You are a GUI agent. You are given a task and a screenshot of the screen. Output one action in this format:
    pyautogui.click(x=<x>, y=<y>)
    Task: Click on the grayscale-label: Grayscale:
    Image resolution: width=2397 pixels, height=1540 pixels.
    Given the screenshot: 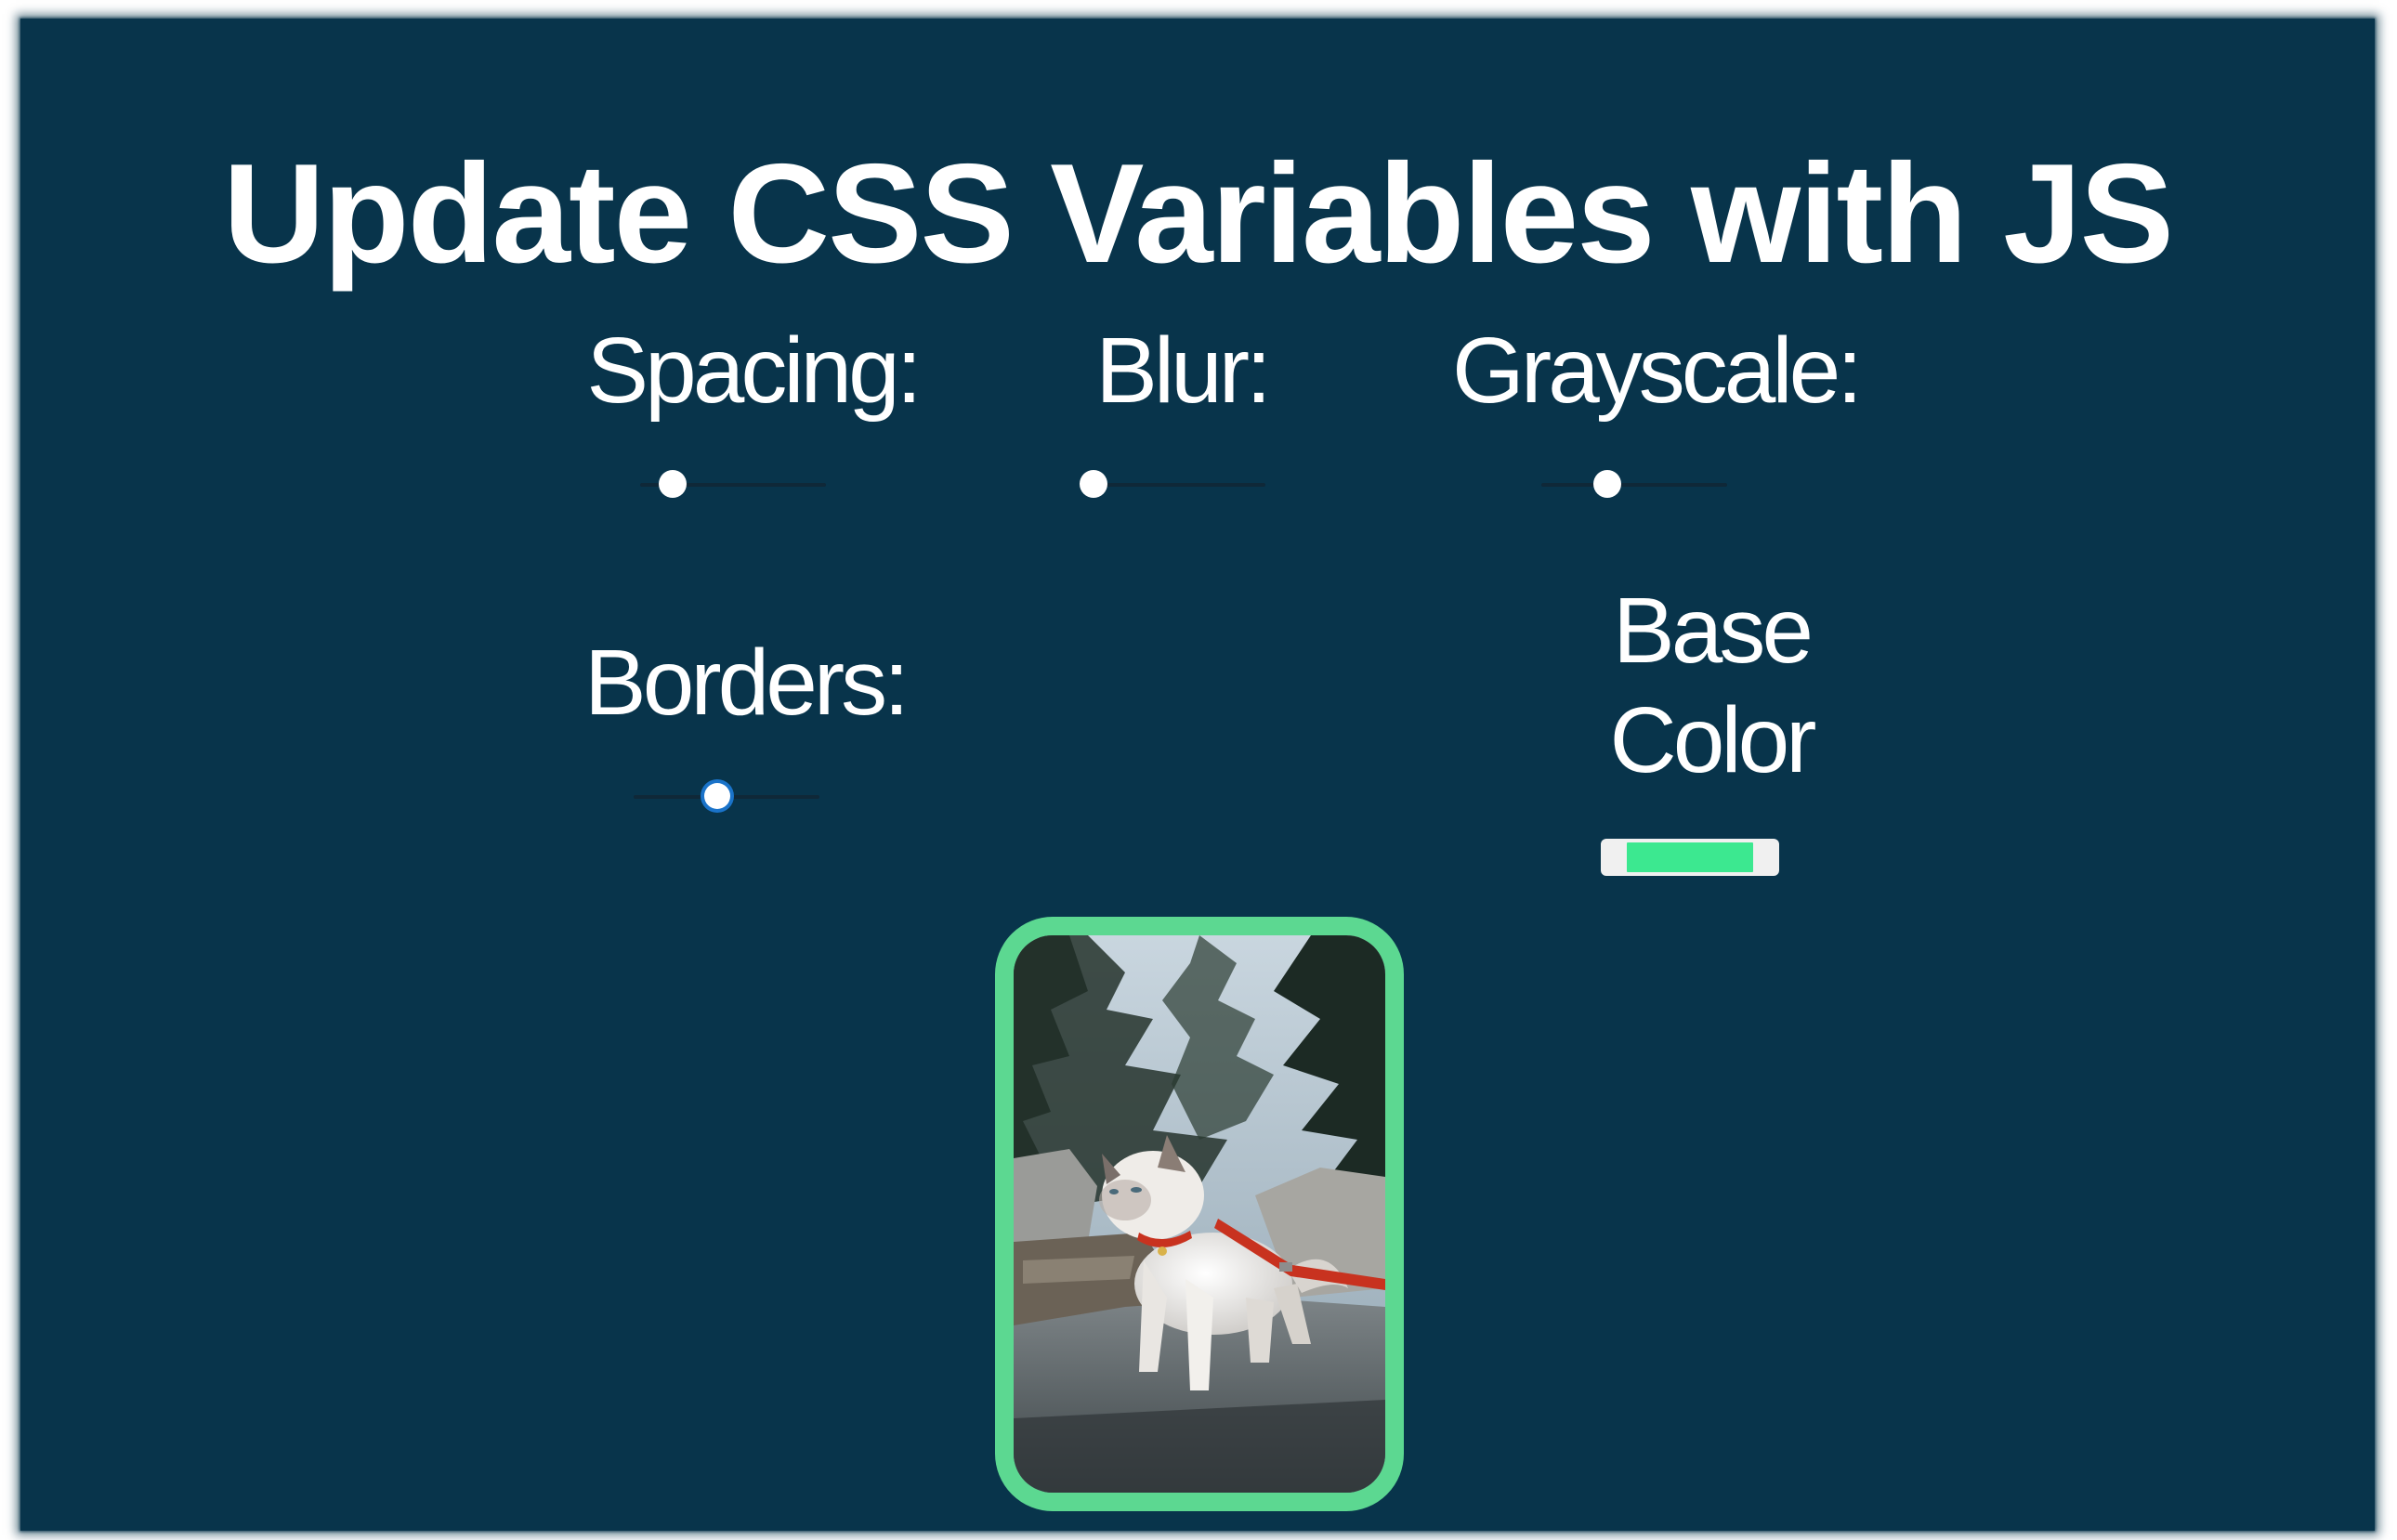 What is the action you would take?
    pyautogui.click(x=1657, y=371)
    